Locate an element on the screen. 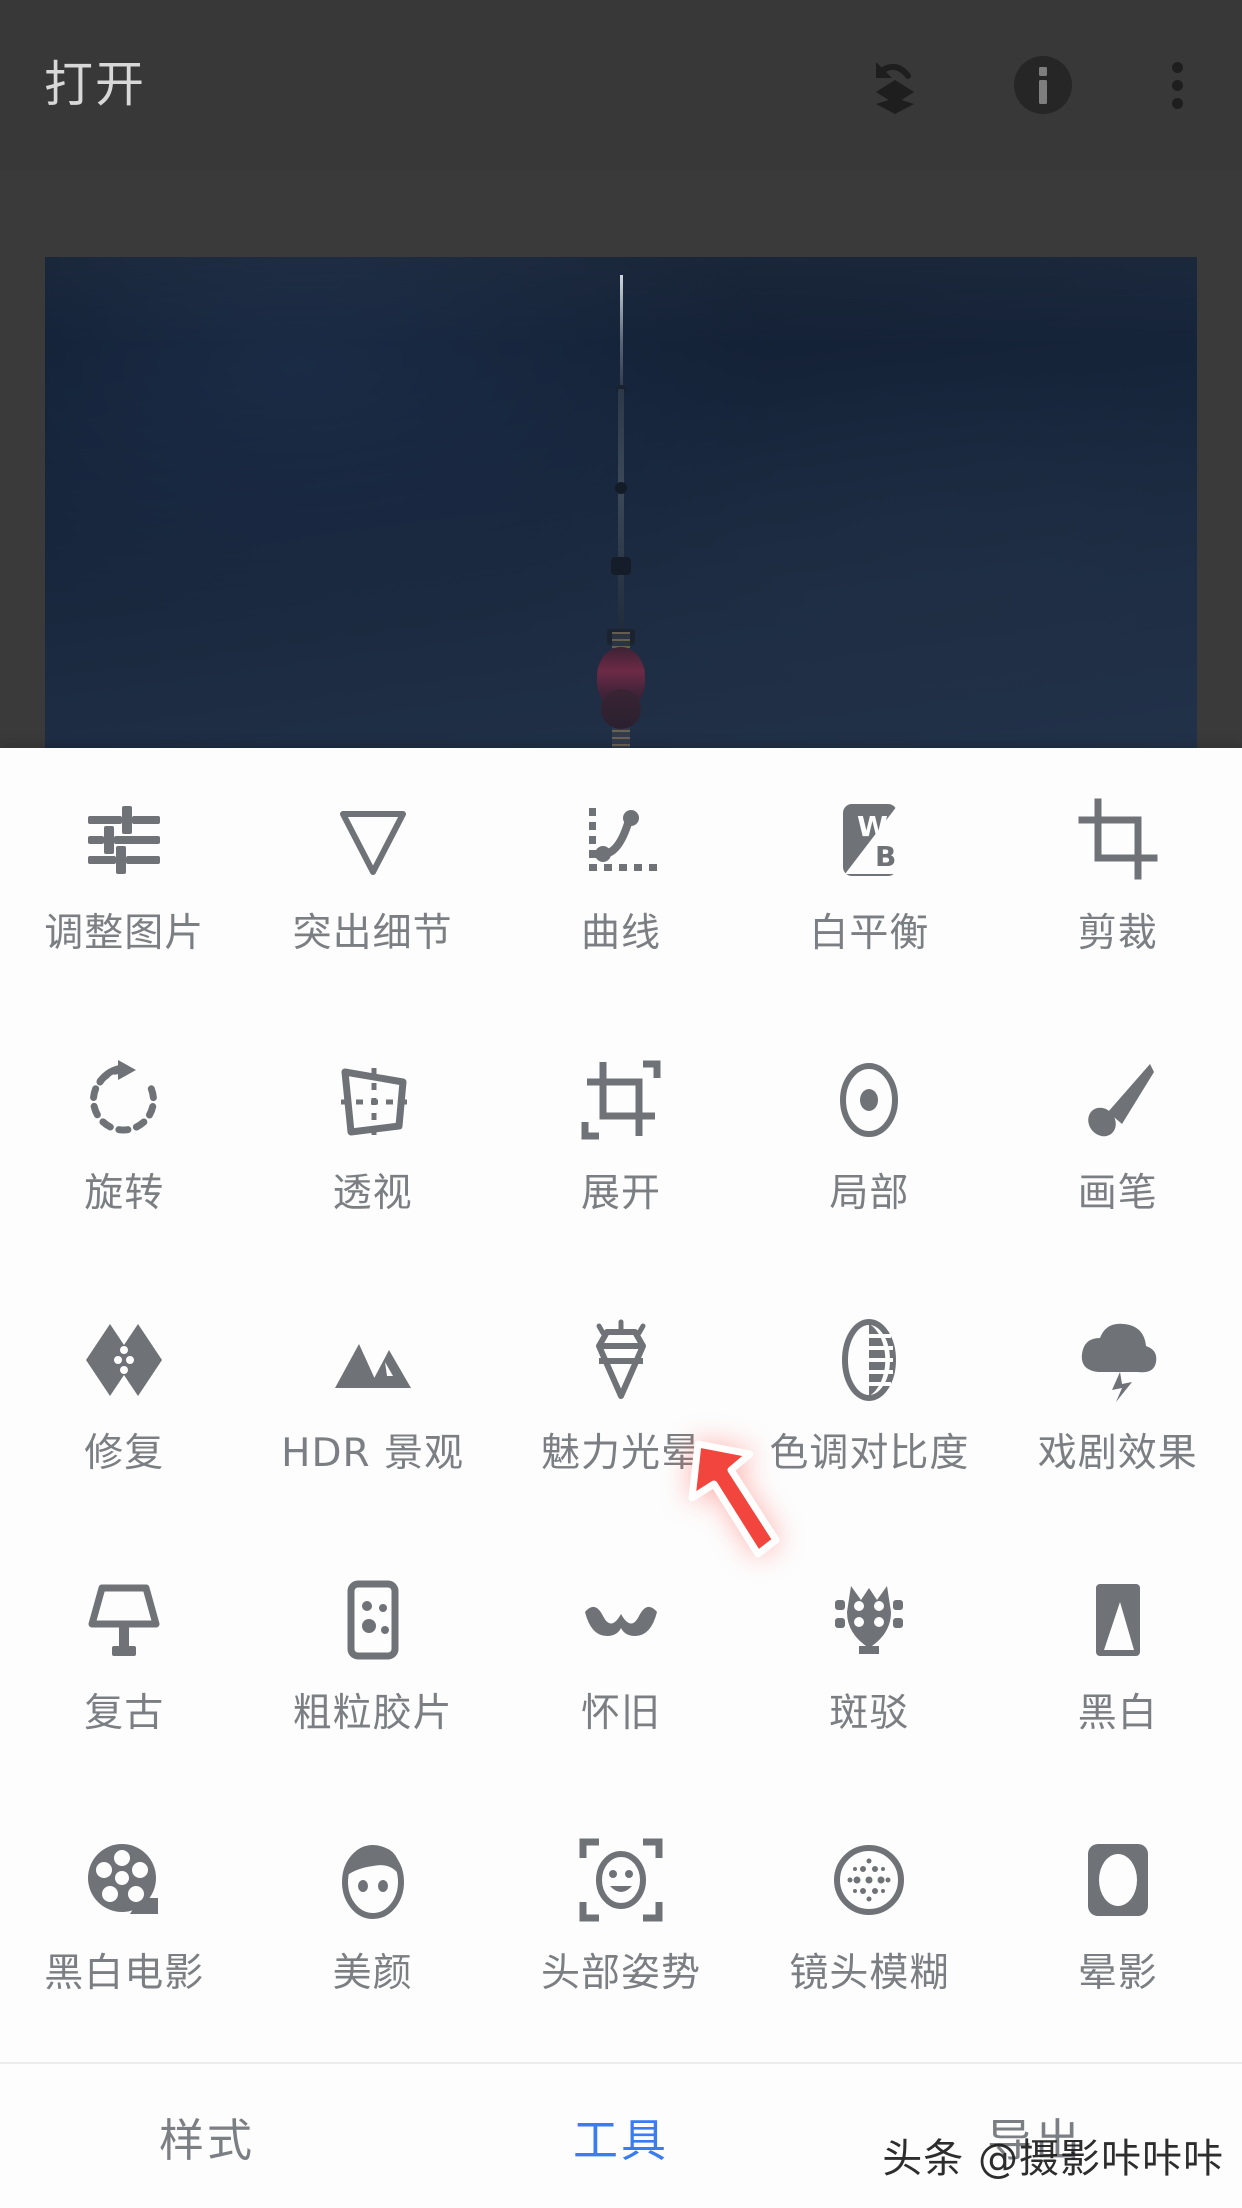 Image resolution: width=1242 pixels, height=2208 pixels. info-icon is located at coordinates (1043, 85).